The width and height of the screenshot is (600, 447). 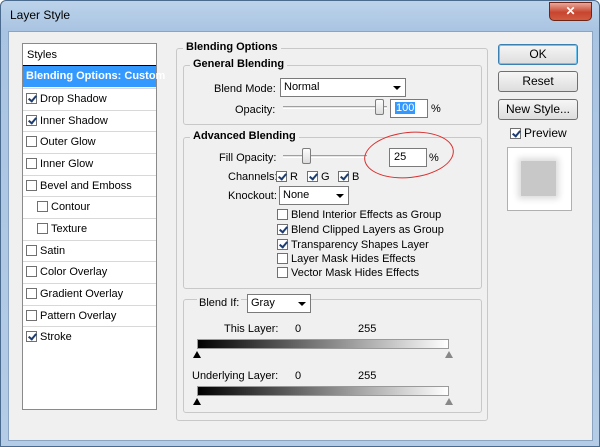 I want to click on color-overlay-checkbox, so click(x=31, y=271).